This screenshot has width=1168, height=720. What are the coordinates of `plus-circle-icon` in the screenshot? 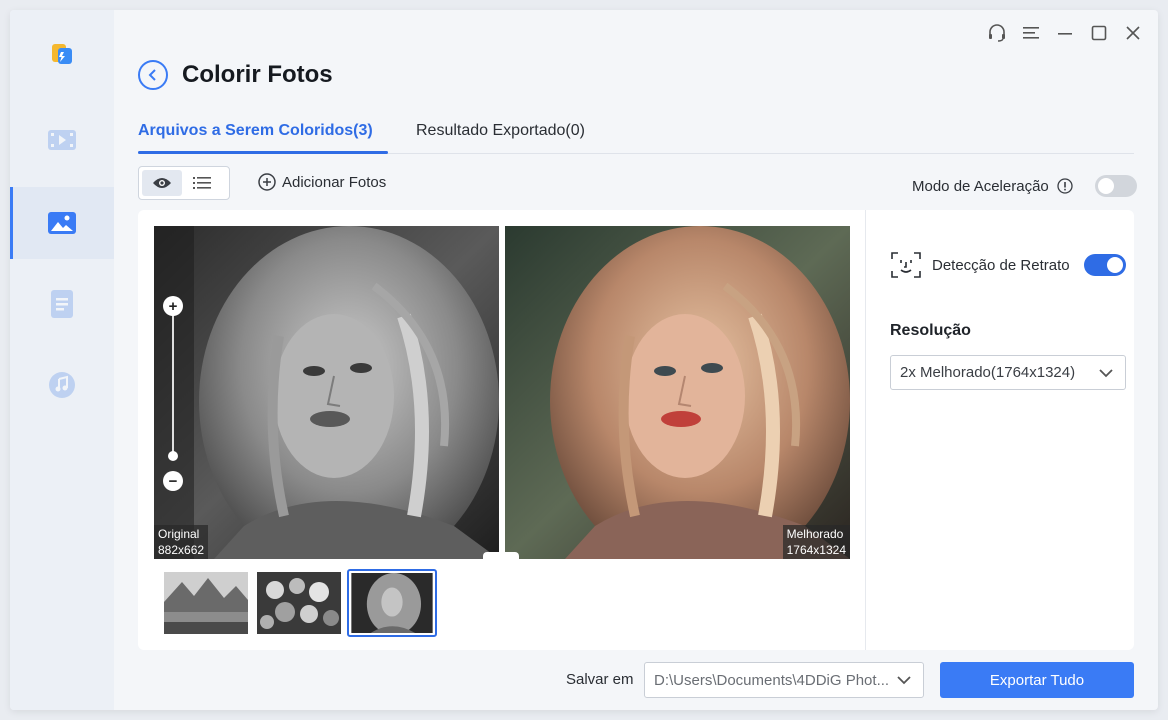 It's located at (267, 182).